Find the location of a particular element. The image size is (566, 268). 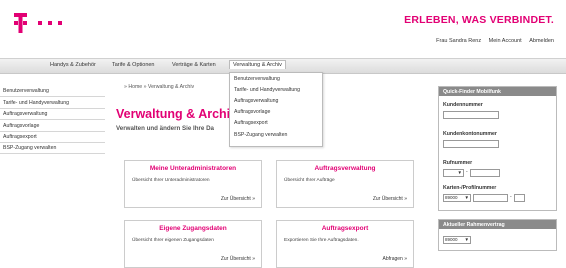

sidebar-item-bsp-zugang: BSP-Zugang verwalten is located at coordinates (52, 149).